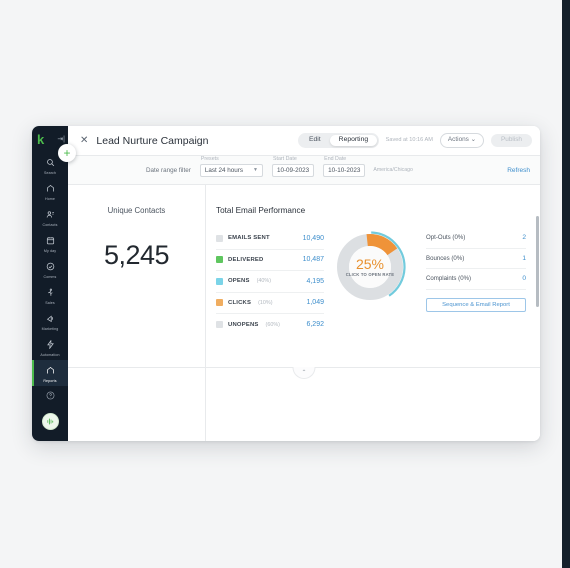 The width and height of the screenshot is (570, 568). What do you see at coordinates (344, 170) in the screenshot?
I see `end-date-input: 10-10-2023` at bounding box center [344, 170].